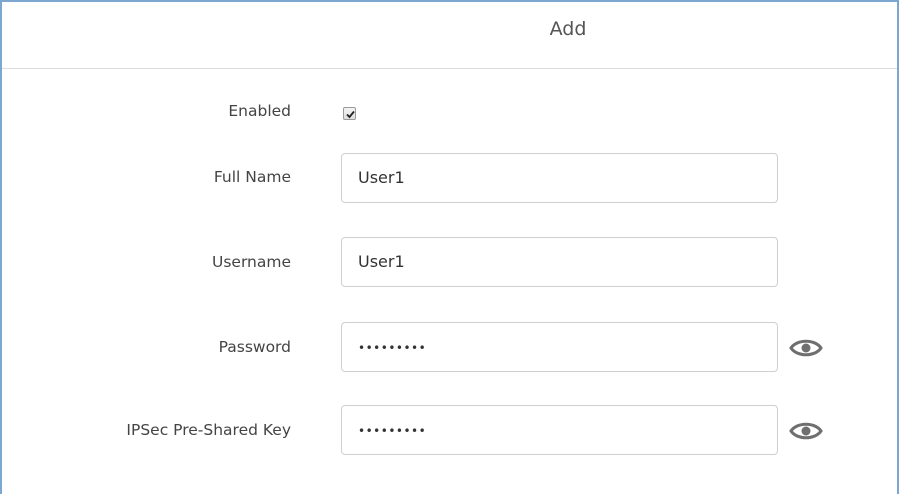 The height and width of the screenshot is (494, 899). I want to click on full-name-label: Full Name, so click(252, 177).